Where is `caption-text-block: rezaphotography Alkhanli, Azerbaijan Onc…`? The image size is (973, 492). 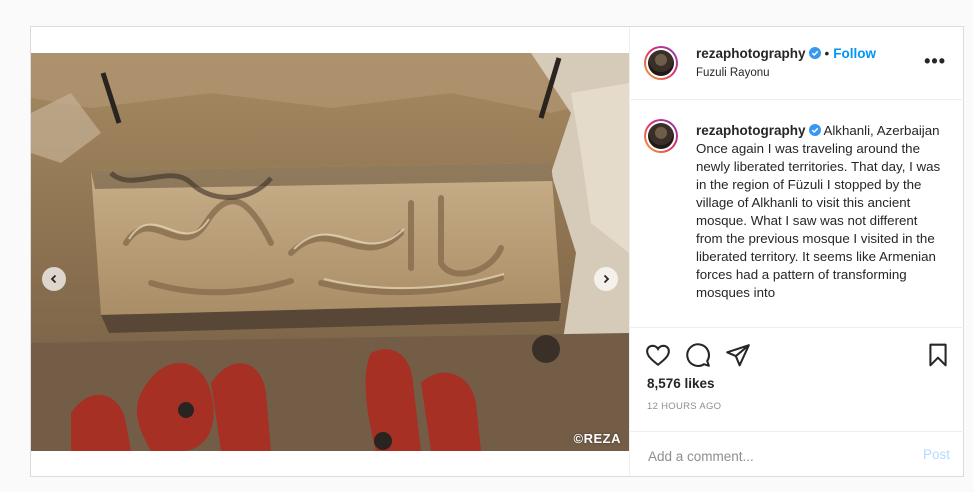 caption-text-block: rezaphotography Alkhanli, Azerbaijan Onc… is located at coordinates (821, 212).